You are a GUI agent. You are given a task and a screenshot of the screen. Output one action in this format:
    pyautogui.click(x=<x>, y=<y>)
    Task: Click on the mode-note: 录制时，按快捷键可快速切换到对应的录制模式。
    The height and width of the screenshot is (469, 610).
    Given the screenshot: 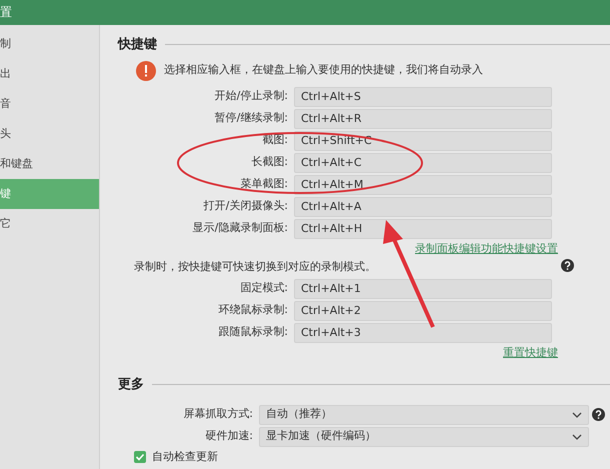 What is the action you would take?
    pyautogui.click(x=255, y=267)
    